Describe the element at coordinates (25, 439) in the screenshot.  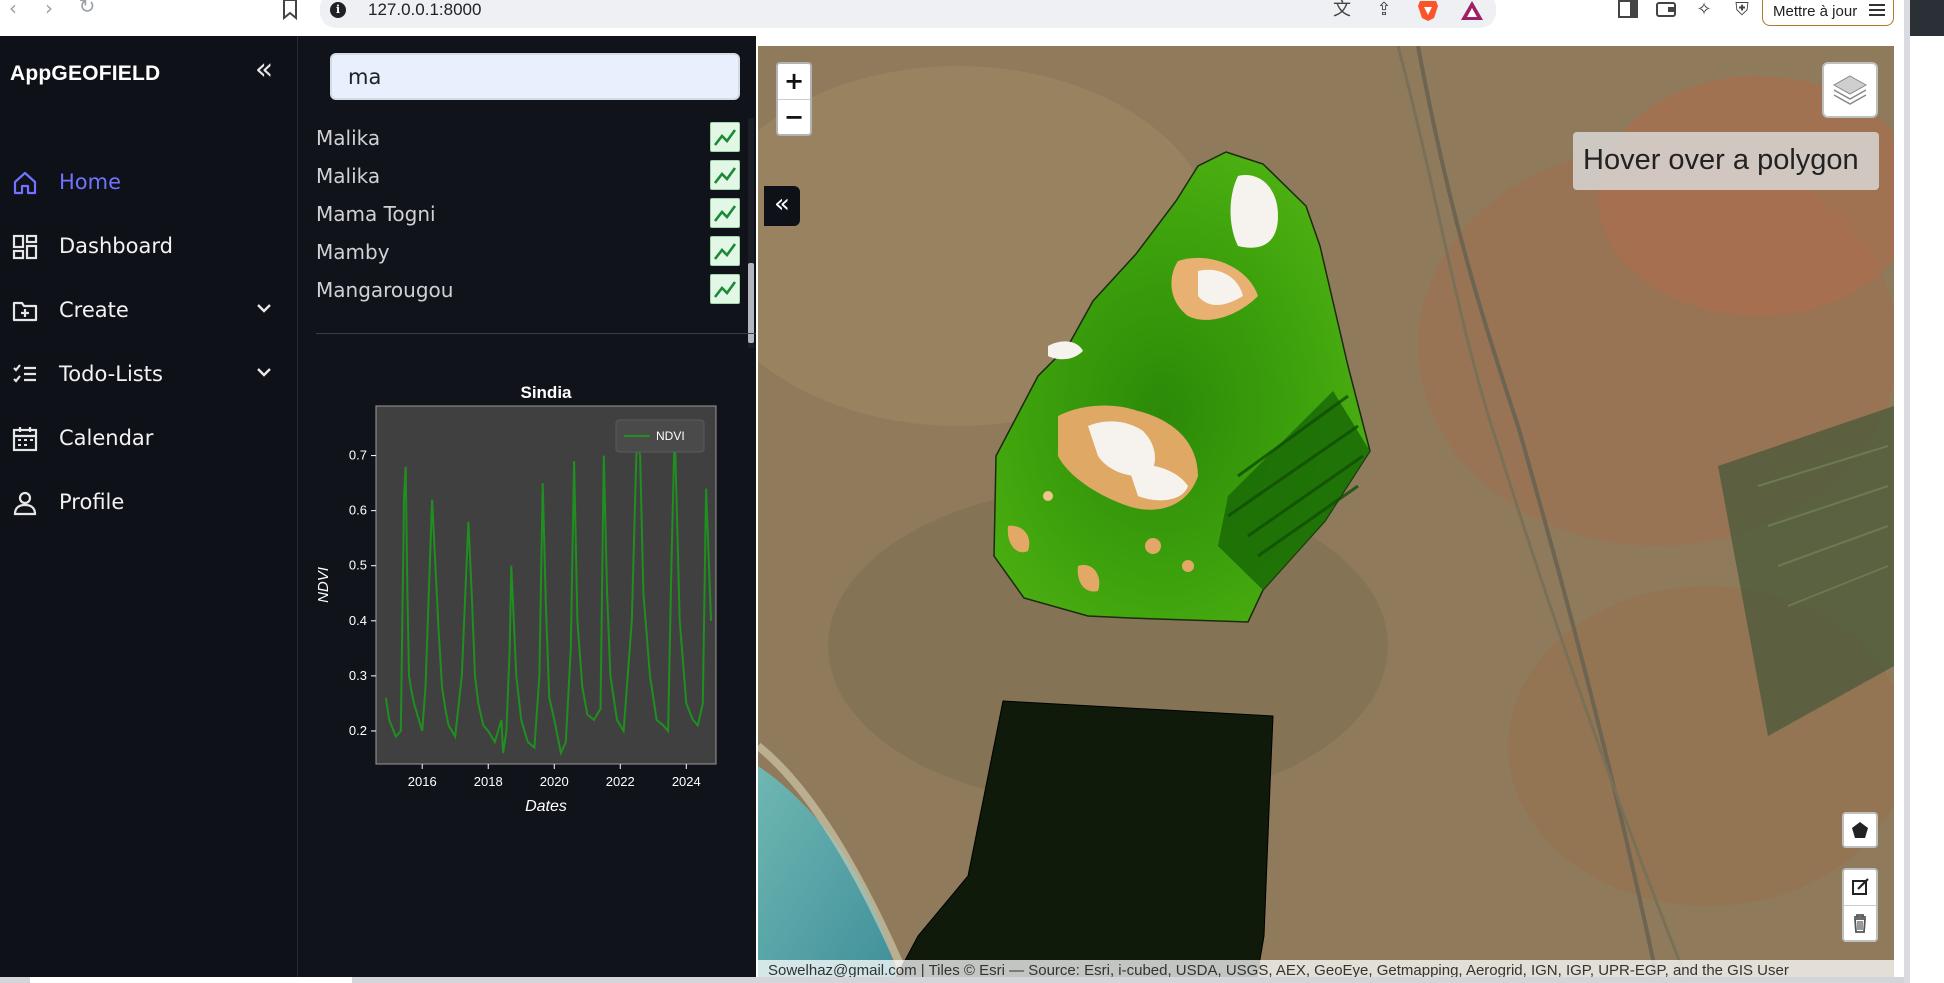
I see `calendar-icon` at that location.